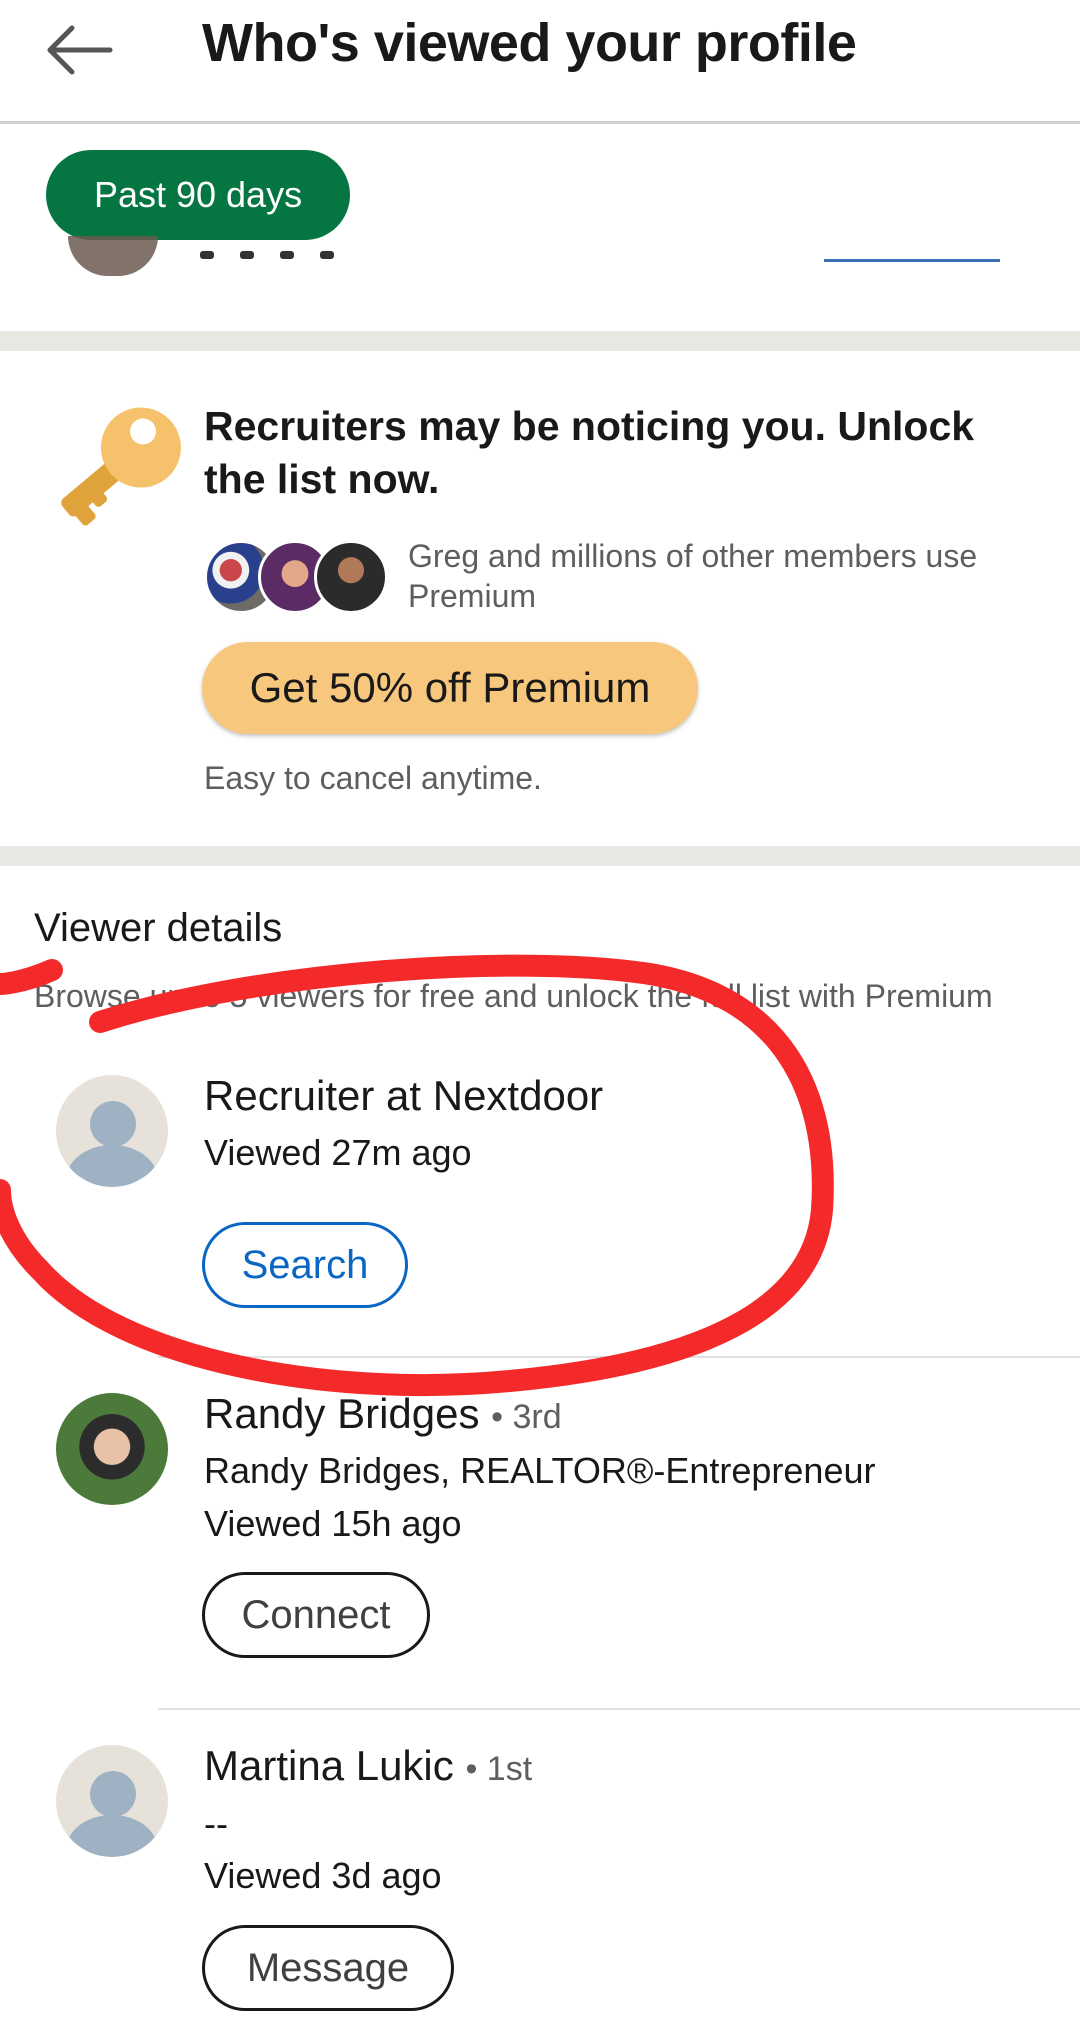  Describe the element at coordinates (299, 577) in the screenshot. I see `member-avatars` at that location.